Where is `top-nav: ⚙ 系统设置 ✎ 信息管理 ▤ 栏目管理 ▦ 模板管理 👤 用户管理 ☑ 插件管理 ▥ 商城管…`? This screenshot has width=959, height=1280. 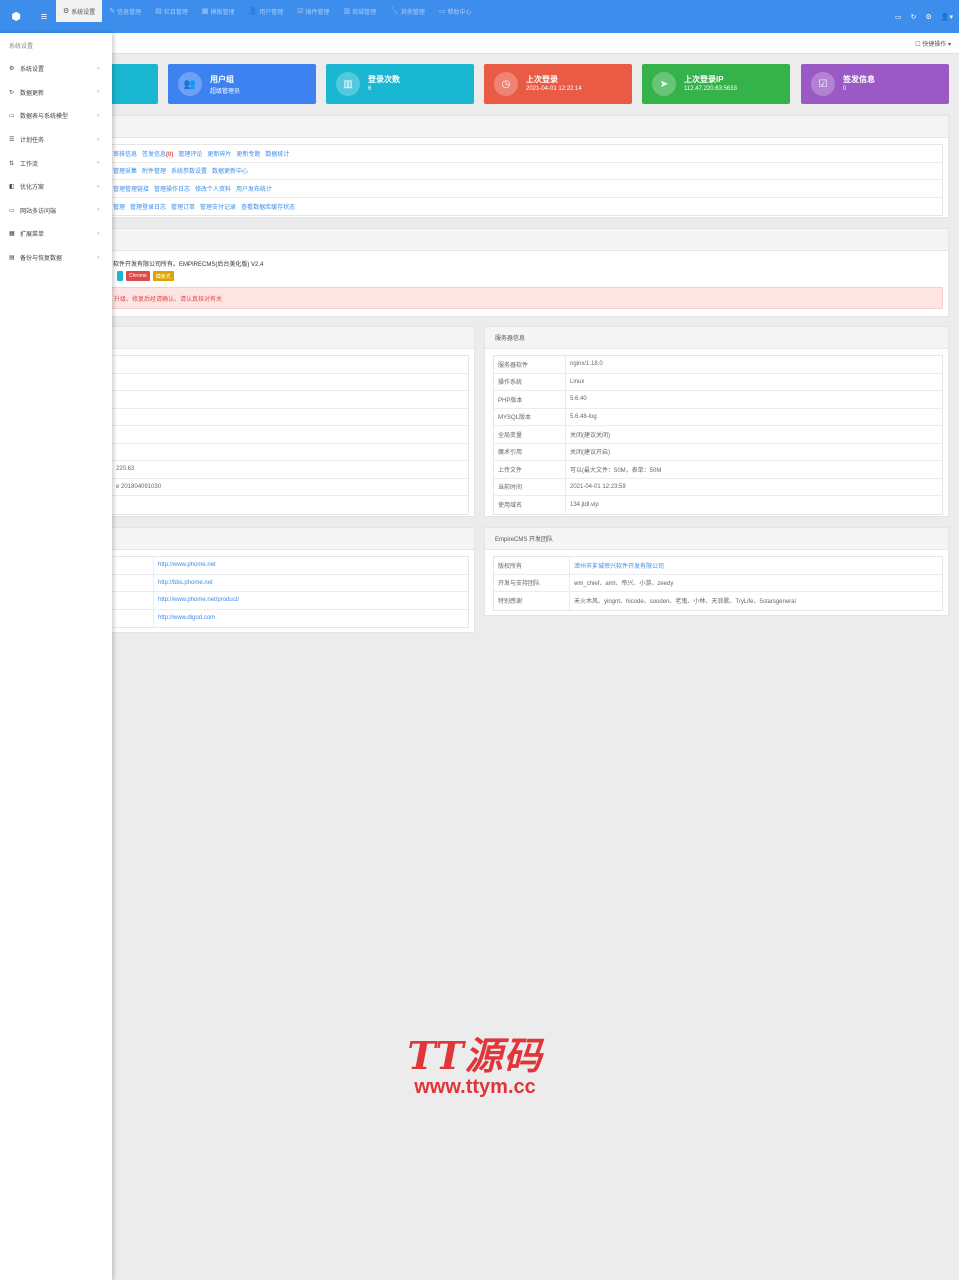
top-nav: ⚙ 系统设置 ✎ 信息管理 ▤ 栏目管理 ▦ 模板管理 👤 用户管理 ☑ 插件管理 ▥ 商城管… is located at coordinates (267, 11).